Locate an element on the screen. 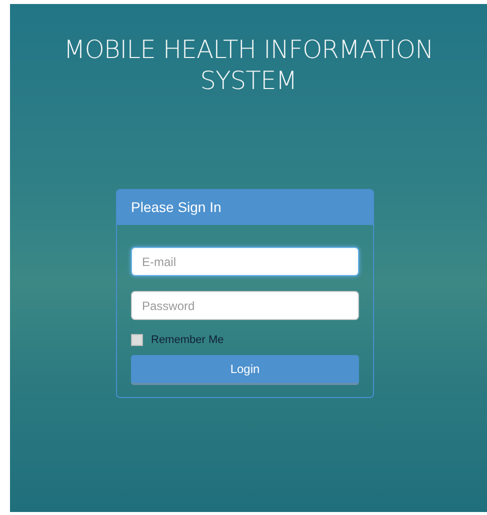  page-title: MOBILE HEALTH INFORMATION SYSTEM is located at coordinates (248, 65).